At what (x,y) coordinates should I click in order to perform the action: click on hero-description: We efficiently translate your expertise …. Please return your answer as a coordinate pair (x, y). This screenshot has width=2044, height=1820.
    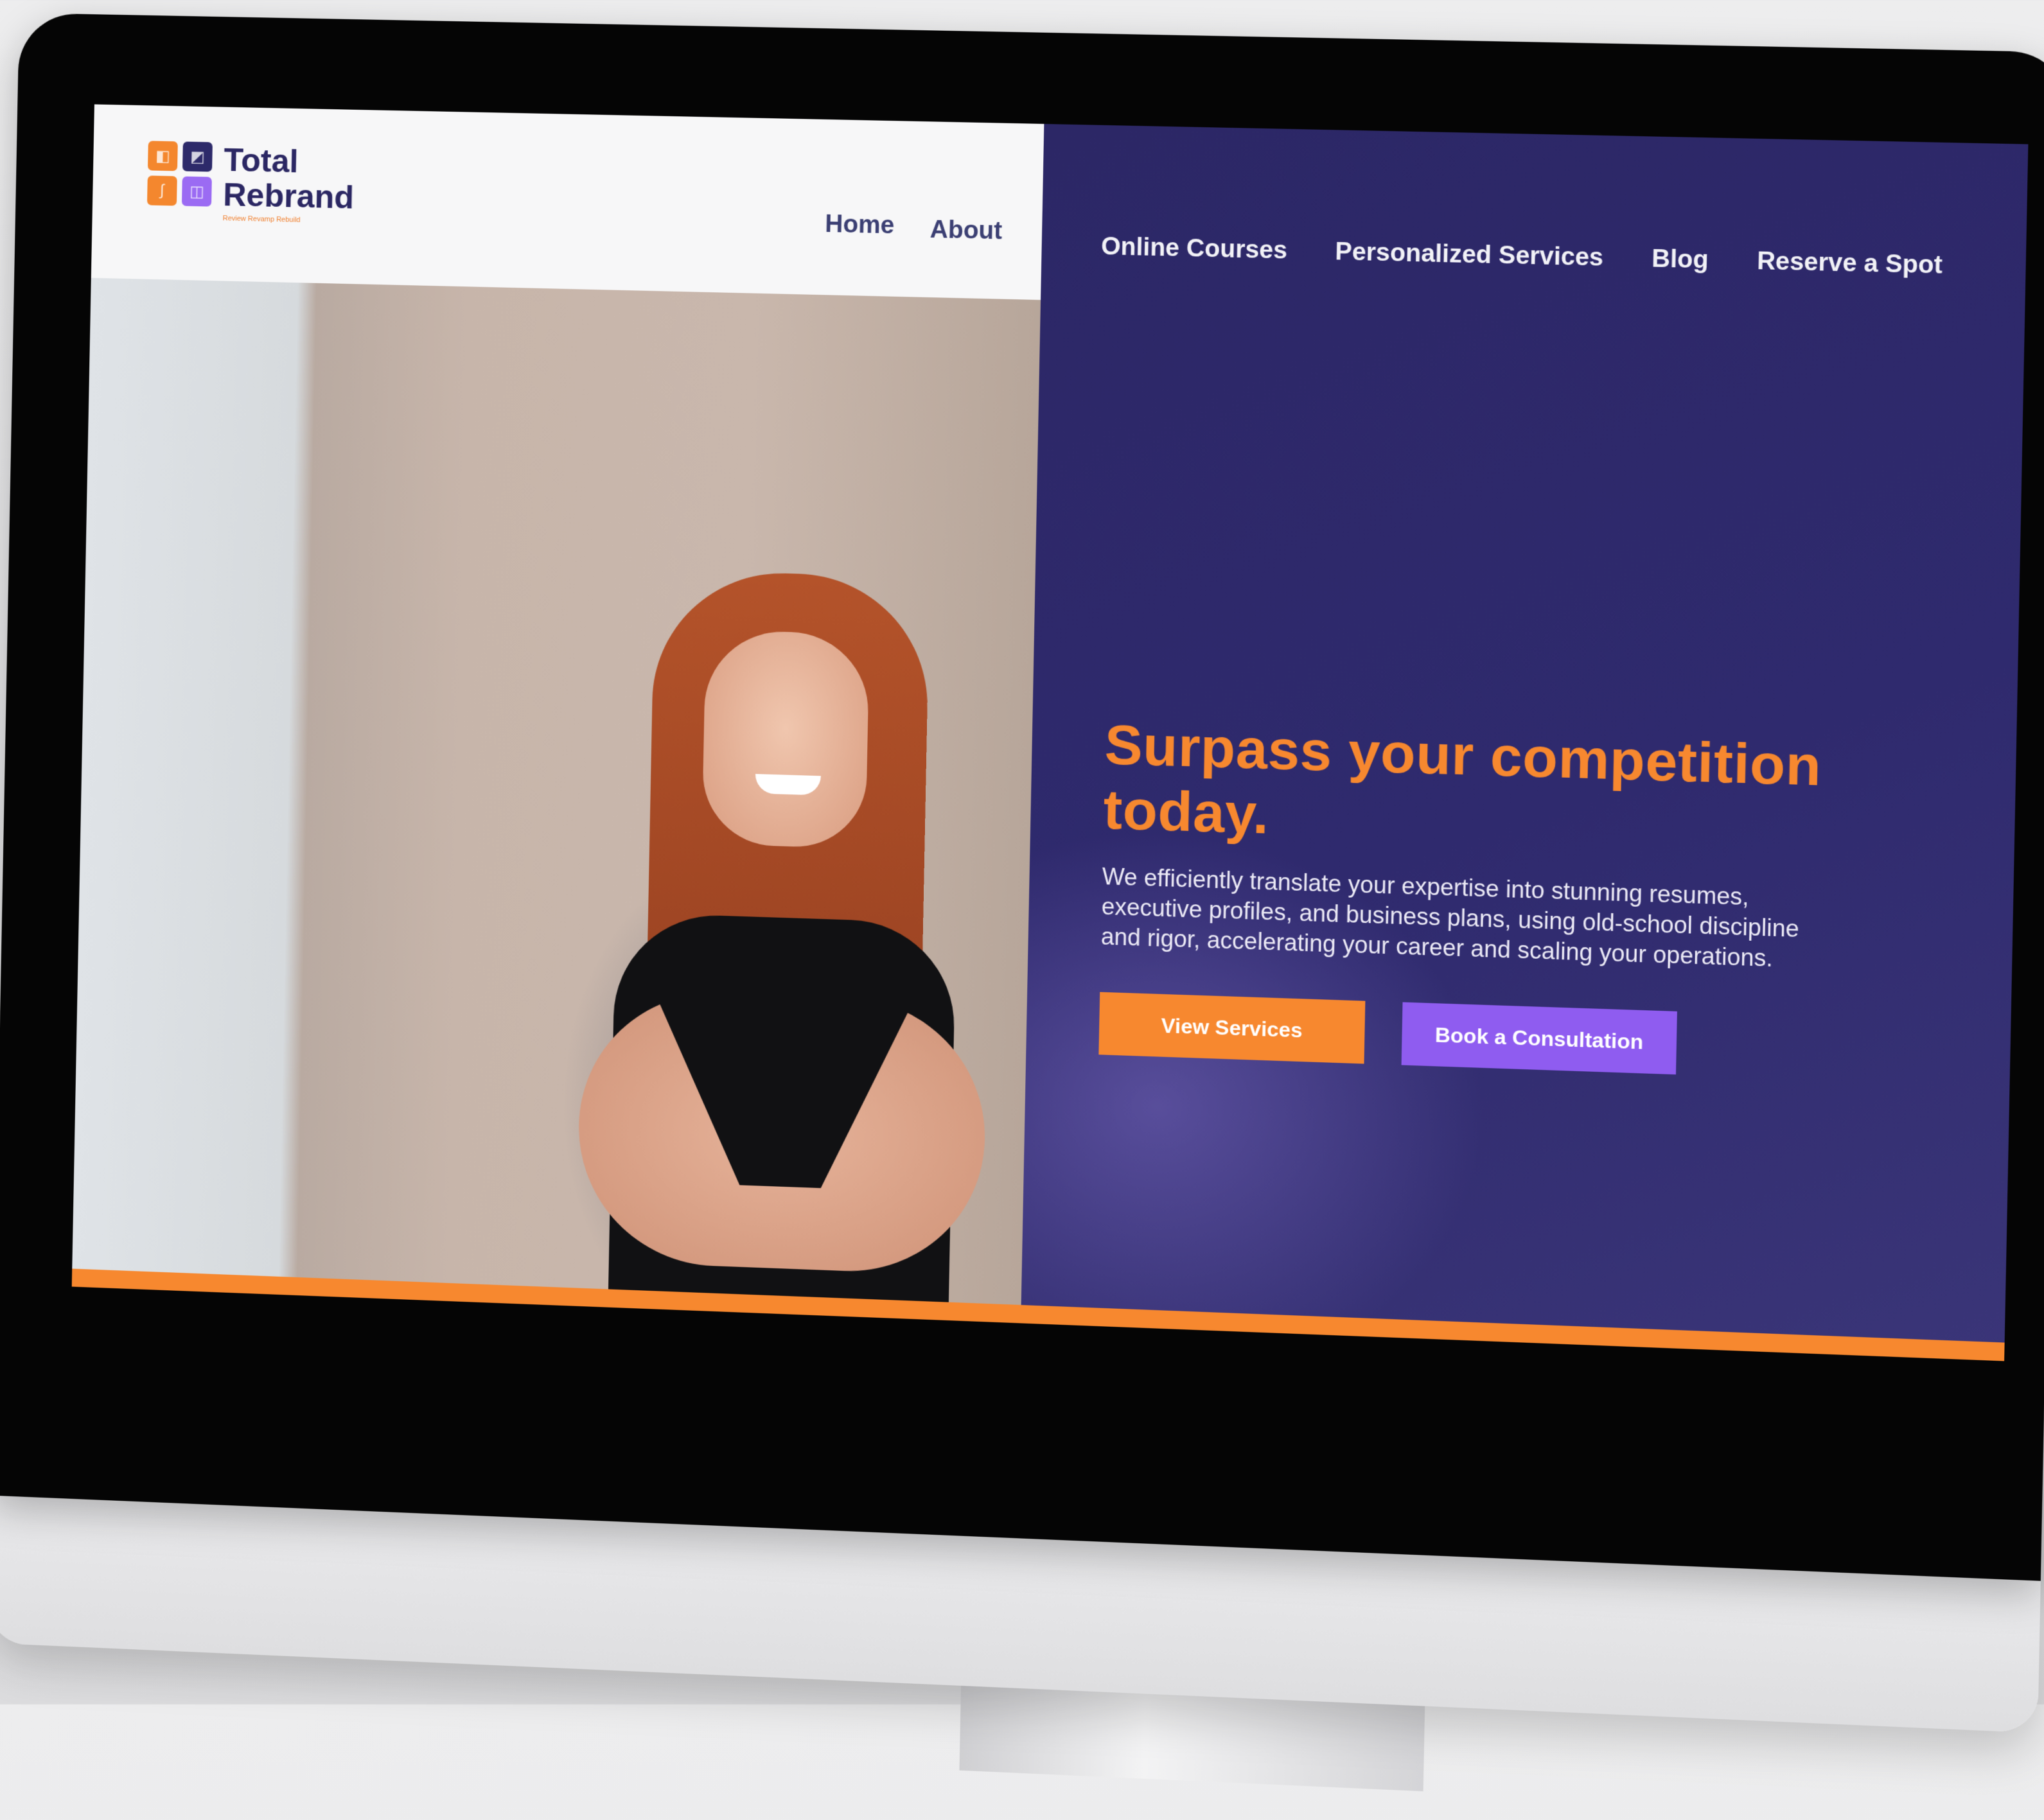
    Looking at the image, I should click on (1450, 917).